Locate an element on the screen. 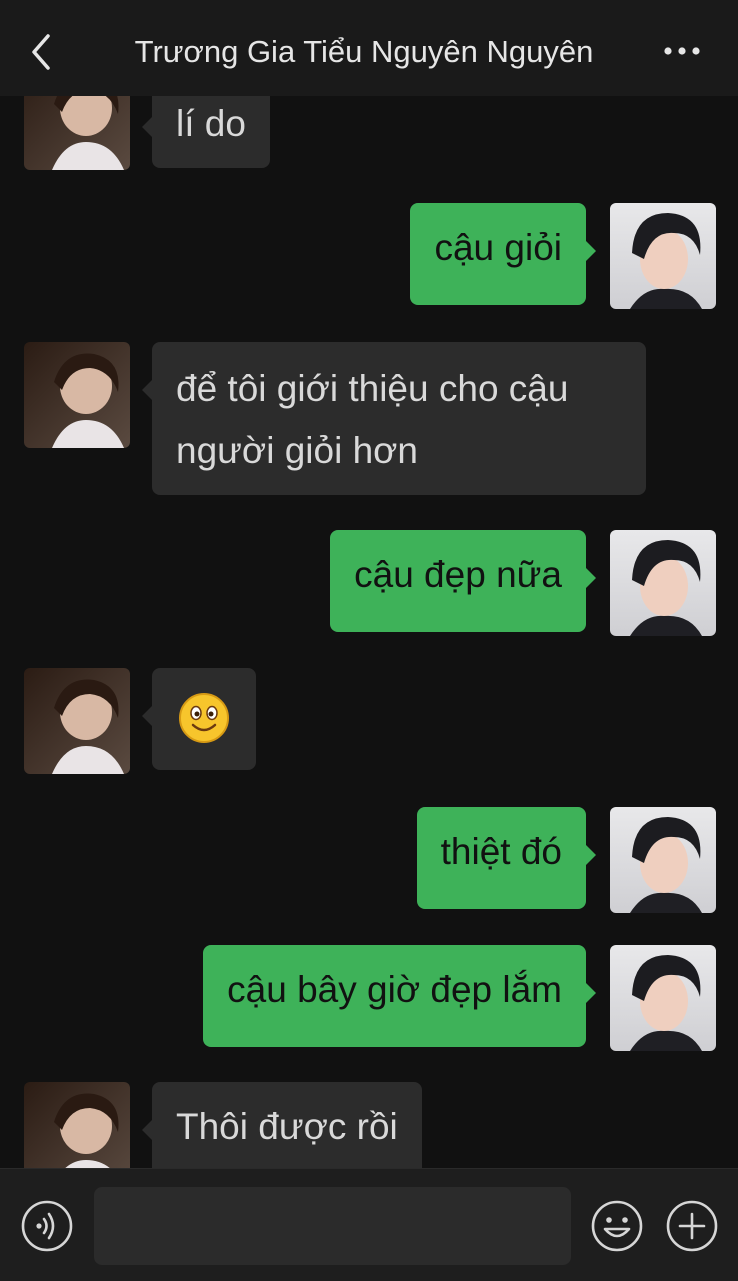  message-bubble-incoming: để tôi giới thiệu cho cậu người giỏi hơn is located at coordinates (394, 418).